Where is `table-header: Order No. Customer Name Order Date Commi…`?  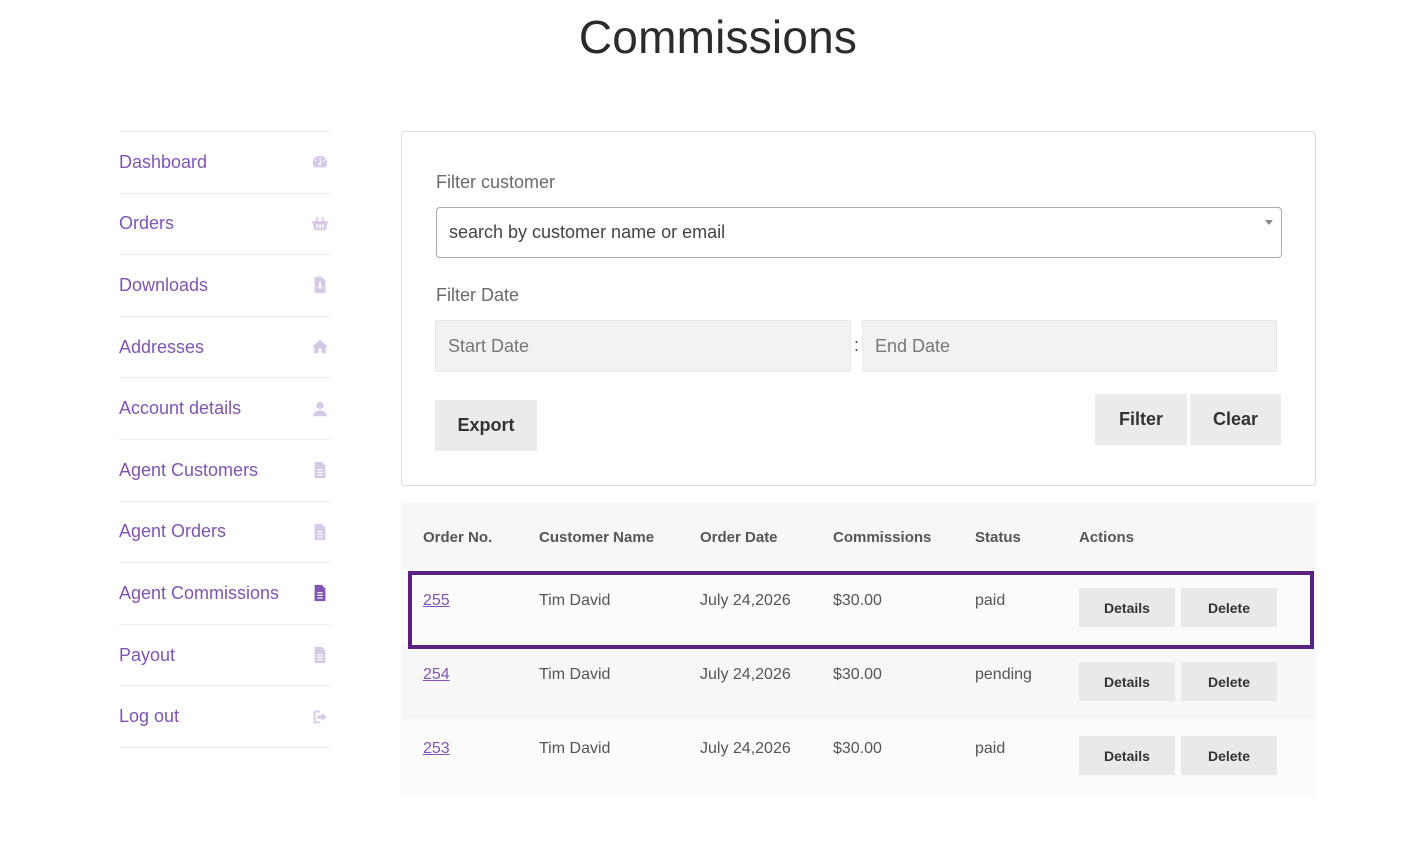
table-header: Order No. Customer Name Order Date Commi… is located at coordinates (858, 536).